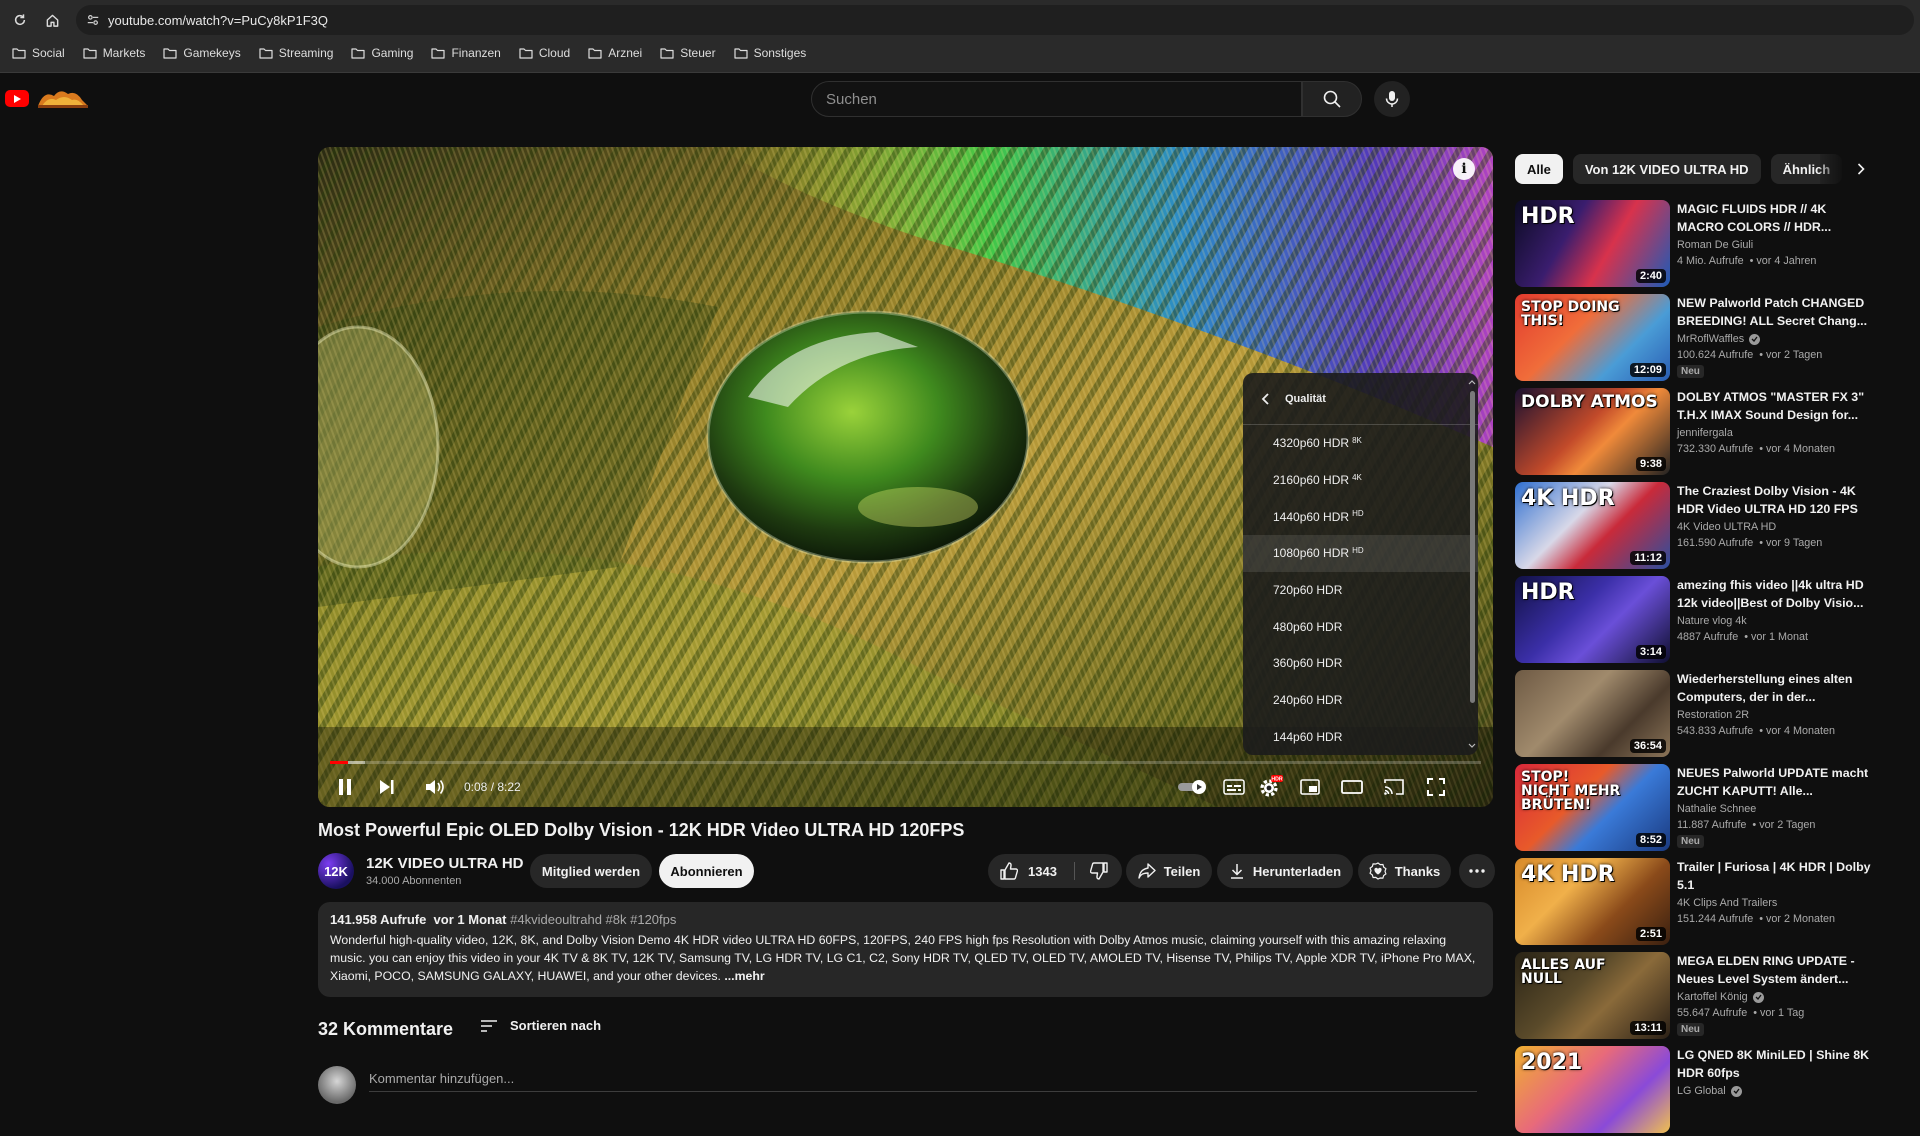 The image size is (1920, 1136). What do you see at coordinates (1592, 713) in the screenshot?
I see `video-thumbnail: 36:54` at bounding box center [1592, 713].